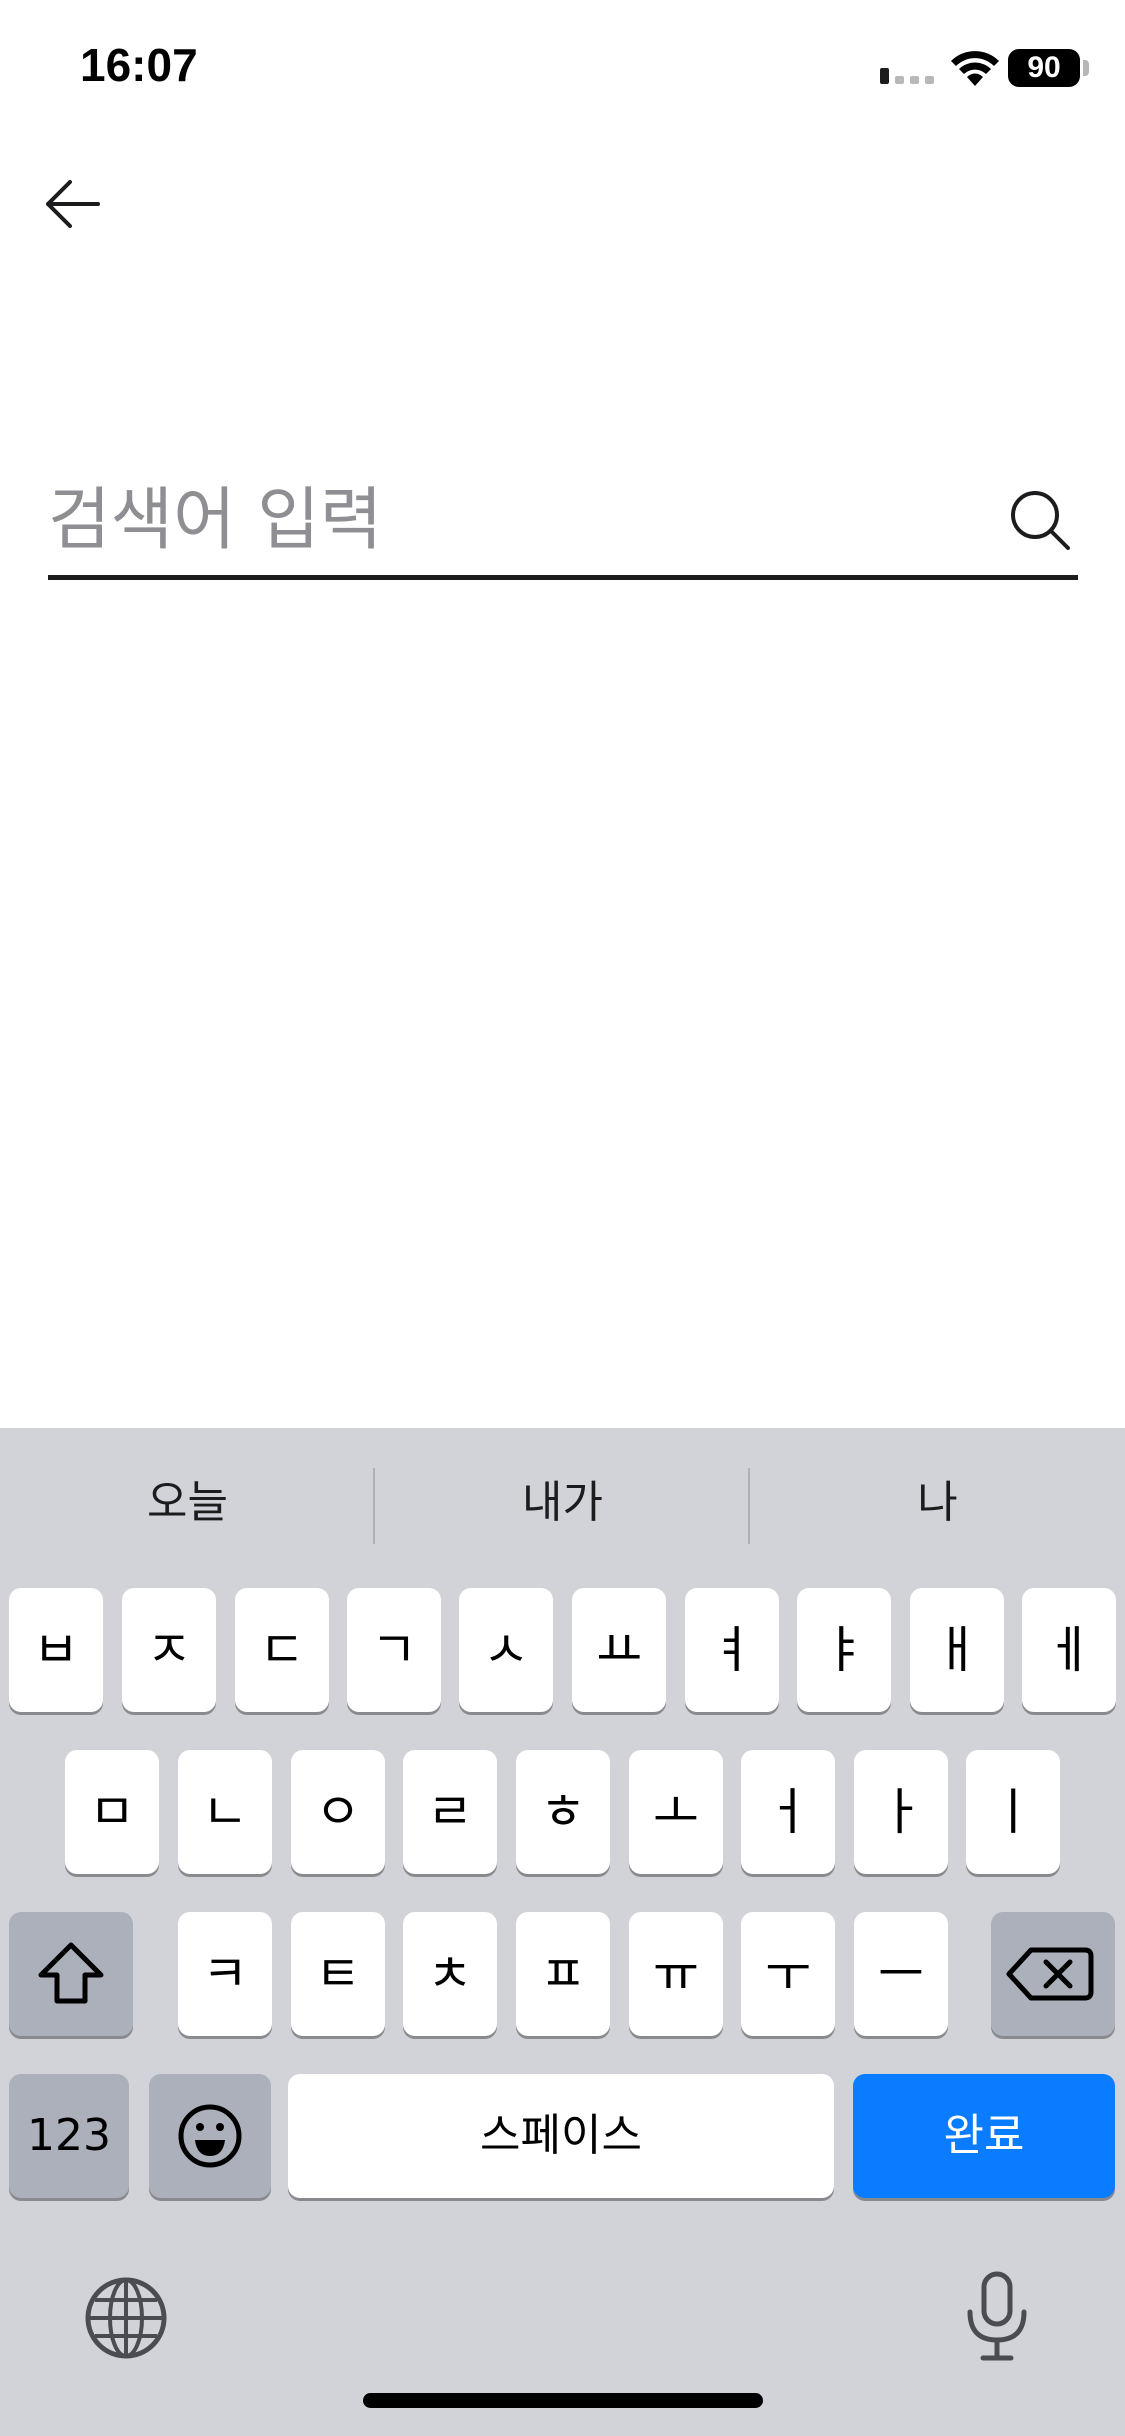 This screenshot has height=2436, width=1125. I want to click on cellular-signal-icon, so click(907, 76).